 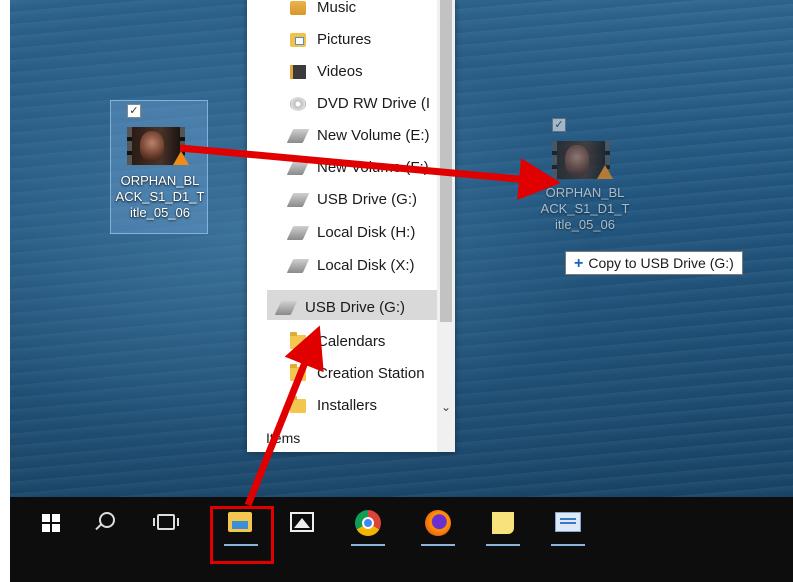 I want to click on firefox-button, so click(x=438, y=524).